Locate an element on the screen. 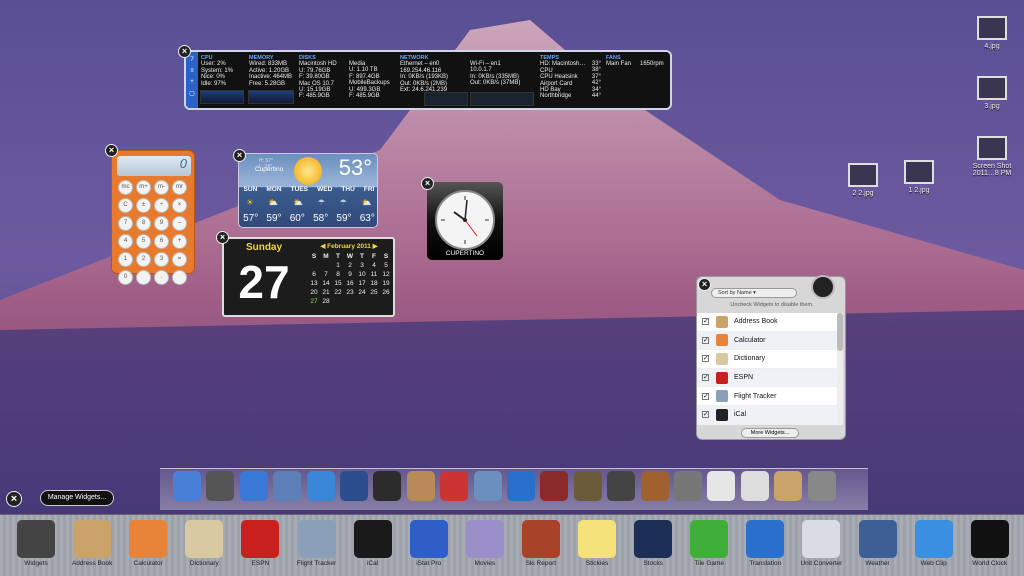 This screenshot has width=1024, height=576. widget-bar-item: World Clock is located at coordinates (990, 543).